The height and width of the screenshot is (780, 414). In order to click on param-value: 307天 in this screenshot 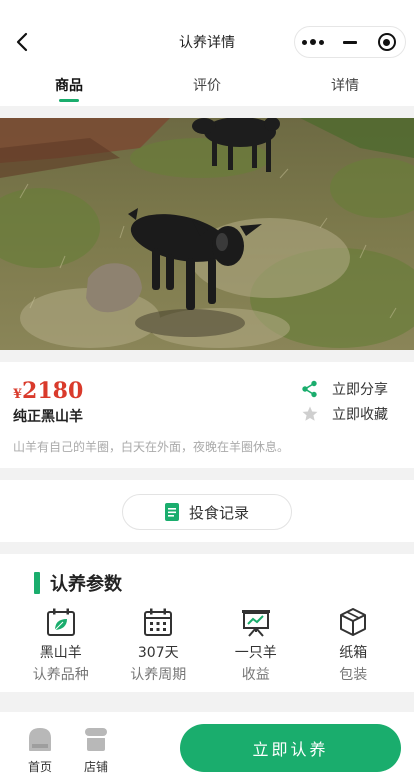, I will do `click(158, 653)`.